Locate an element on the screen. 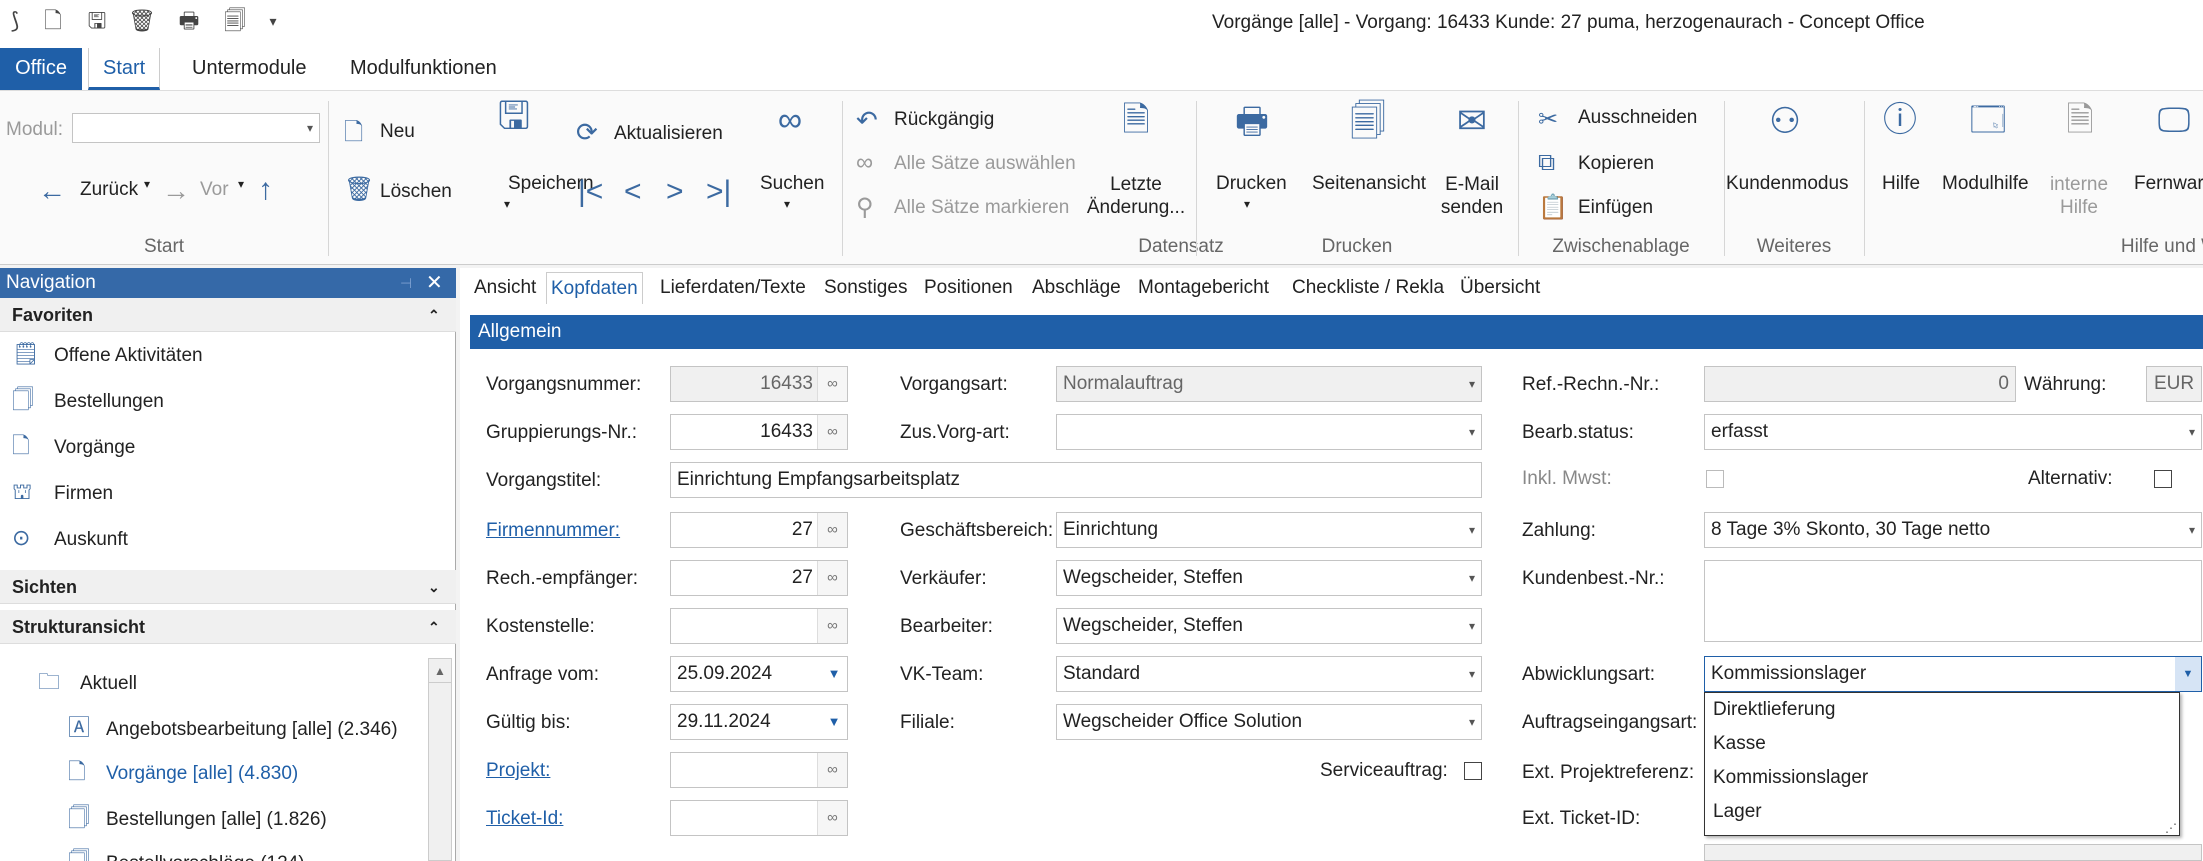  undo-button: Rückgängig is located at coordinates (944, 120).